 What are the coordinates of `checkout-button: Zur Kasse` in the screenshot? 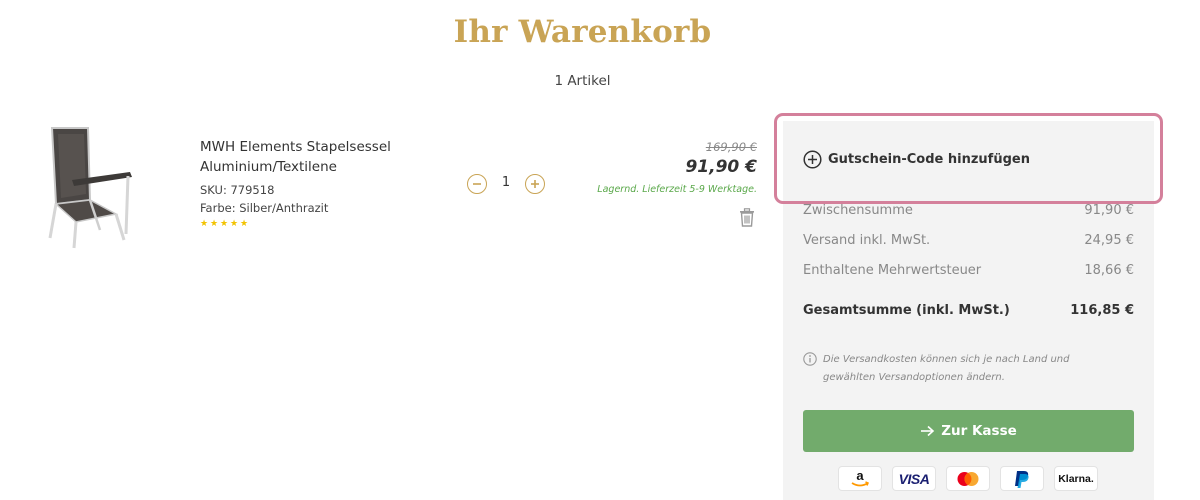 It's located at (968, 431).